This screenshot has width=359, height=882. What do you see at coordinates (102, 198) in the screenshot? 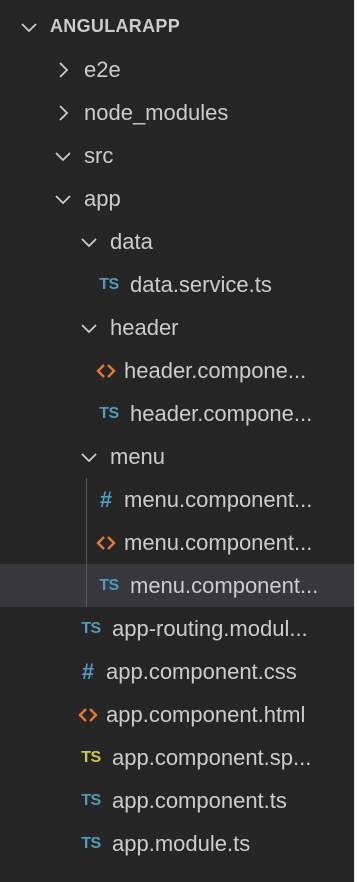
I see `tree-item-label: app` at bounding box center [102, 198].